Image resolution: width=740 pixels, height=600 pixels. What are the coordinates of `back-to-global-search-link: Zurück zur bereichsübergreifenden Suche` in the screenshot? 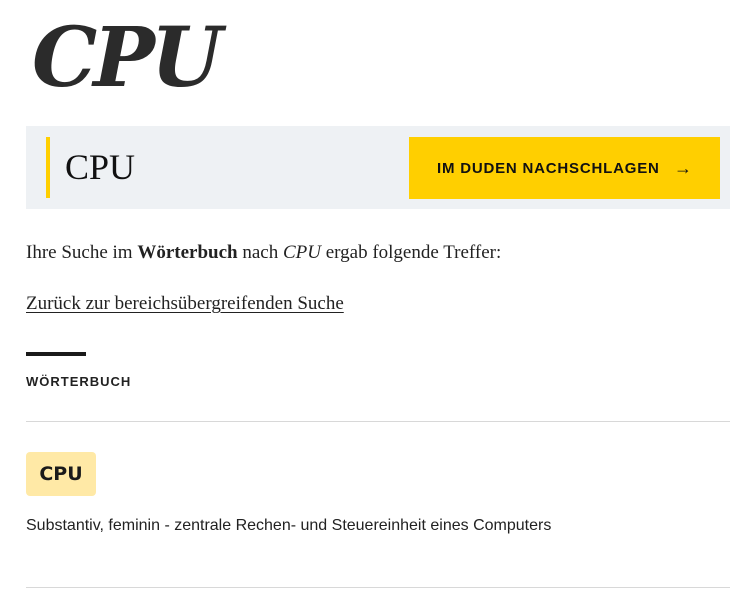 It's located at (185, 304).